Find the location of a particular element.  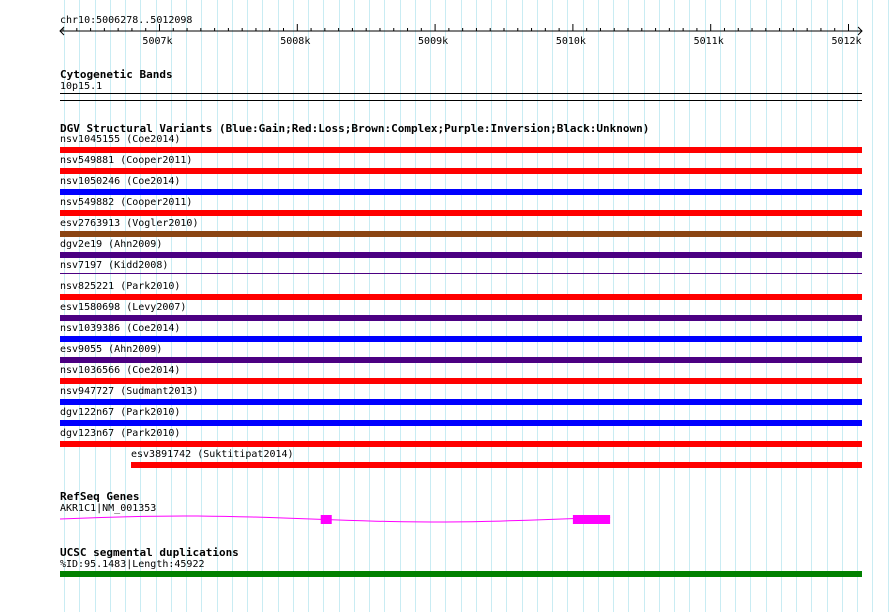

segdup-label: %ID:95.1483|Length:45922 is located at coordinates (132, 564).